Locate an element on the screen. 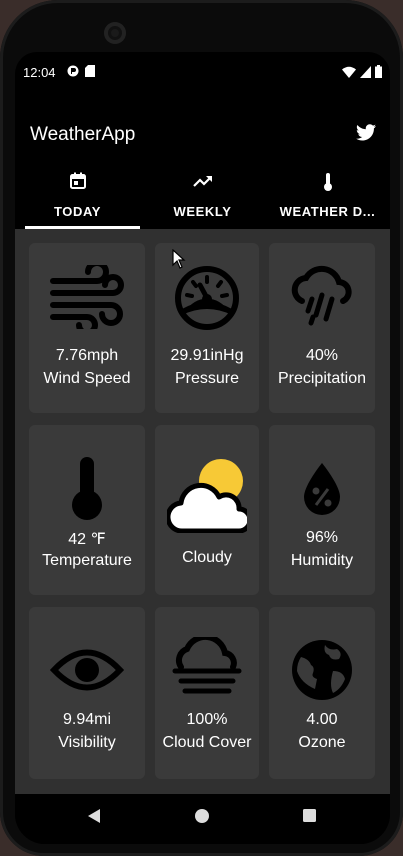 The height and width of the screenshot is (856, 403). calendar-icon is located at coordinates (78, 183).